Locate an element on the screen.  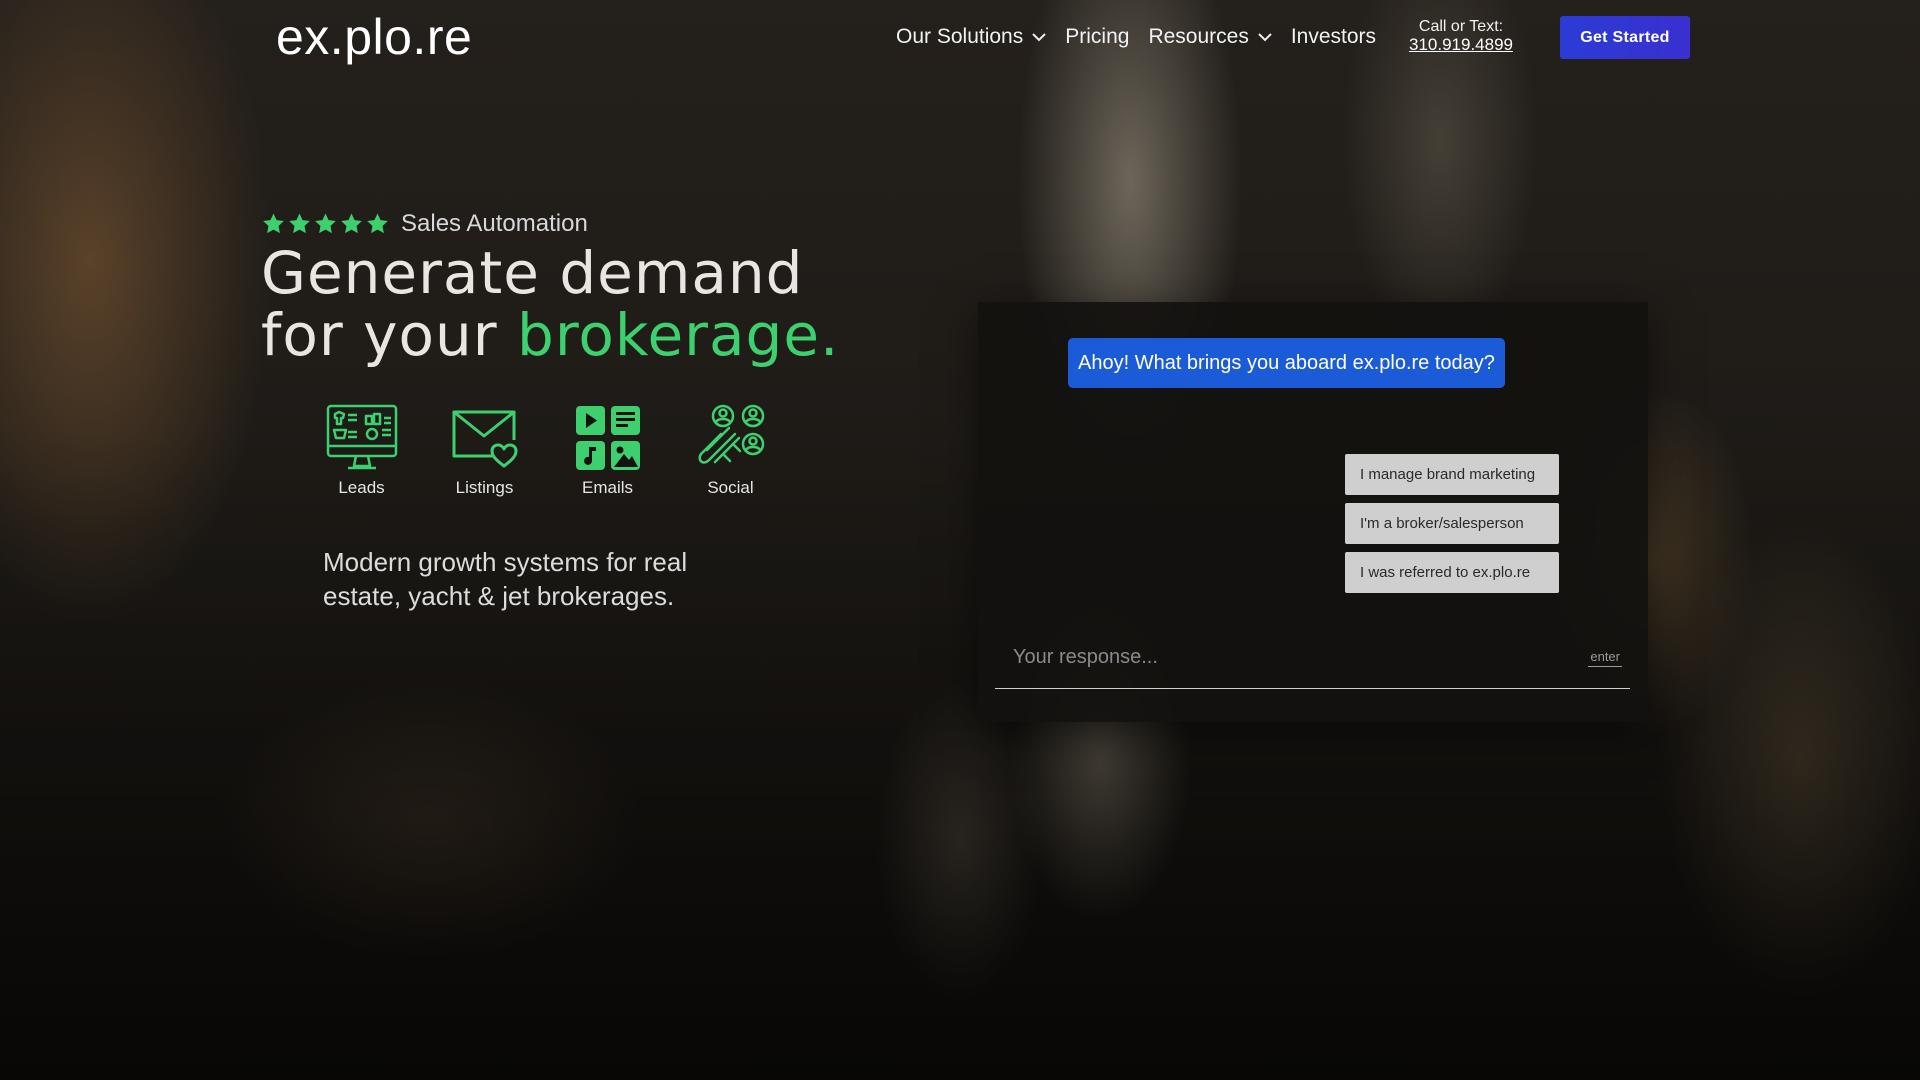
nav-pricing: Pricing is located at coordinates (1097, 37).